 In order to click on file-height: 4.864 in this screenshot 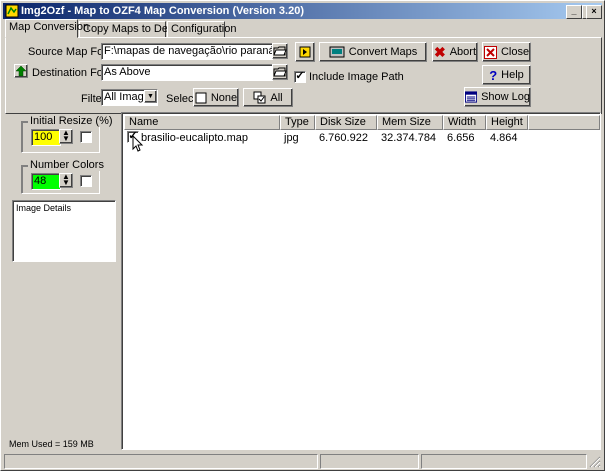, I will do `click(504, 138)`.